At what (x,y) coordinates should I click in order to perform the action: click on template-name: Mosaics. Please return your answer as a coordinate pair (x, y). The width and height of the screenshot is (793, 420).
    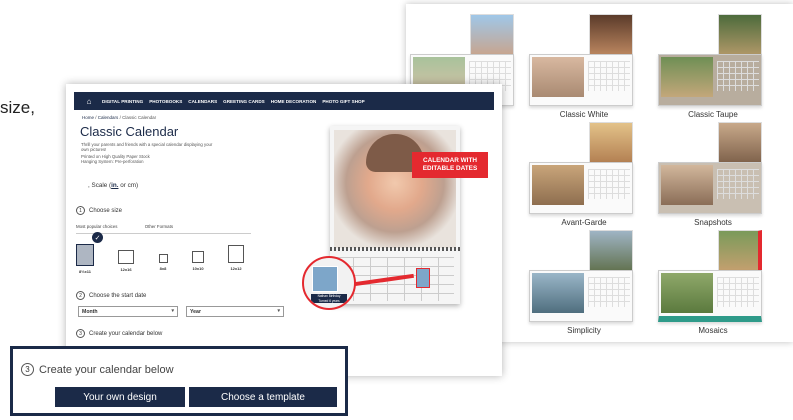
    Looking at the image, I should click on (713, 330).